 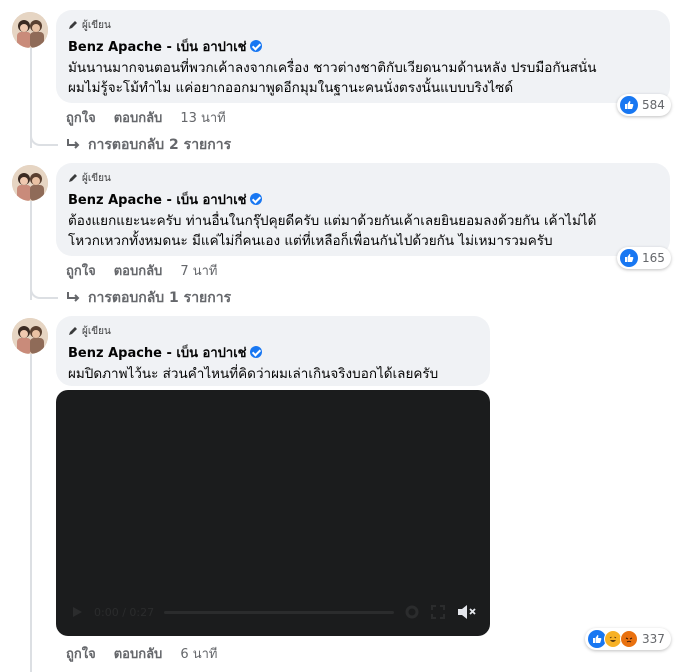 I want to click on play-icon, so click(x=77, y=612).